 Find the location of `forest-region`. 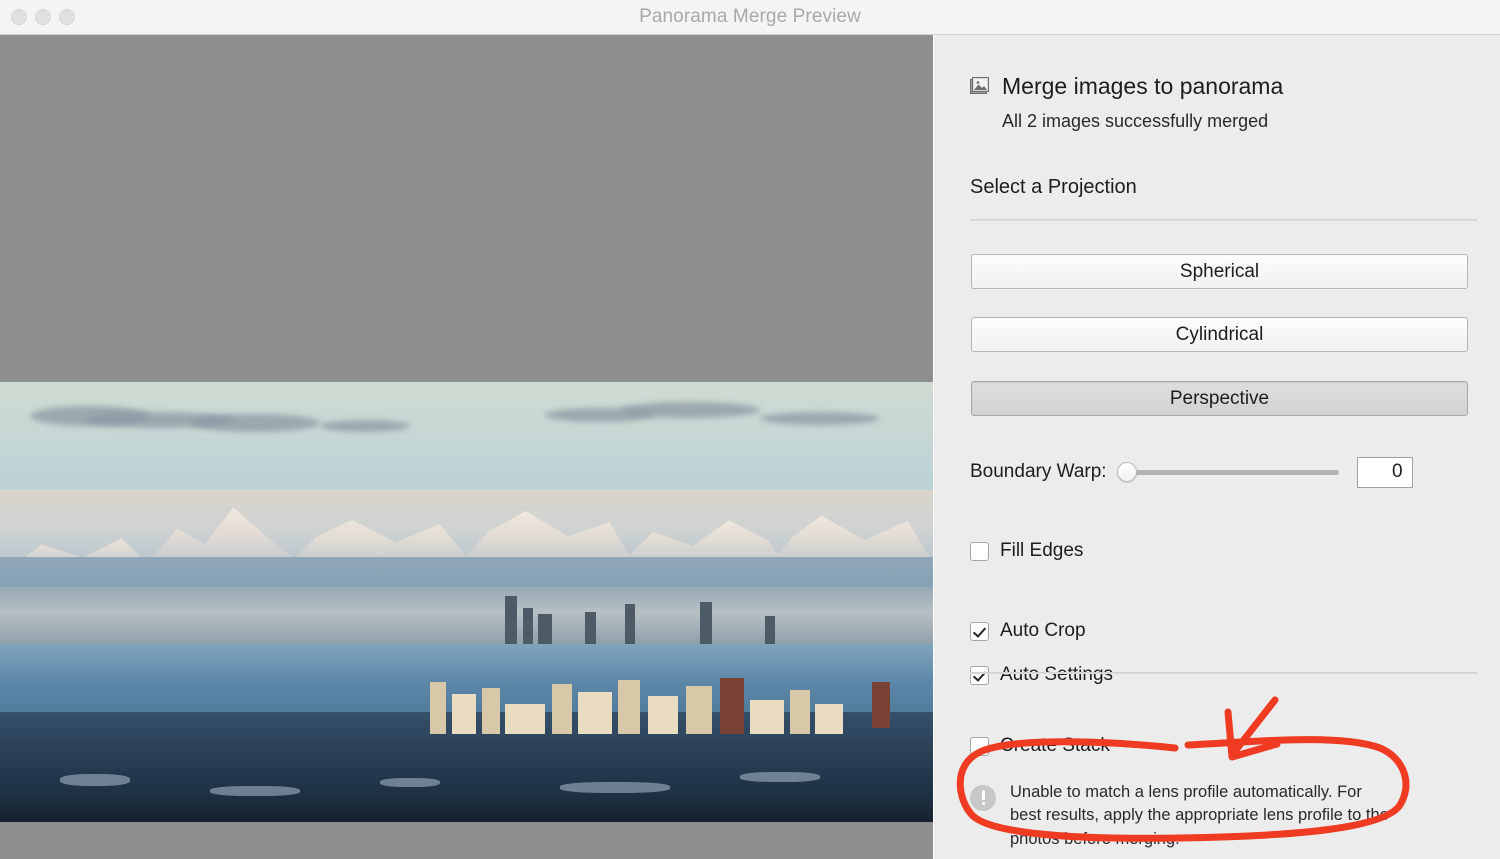

forest-region is located at coordinates (466, 786).